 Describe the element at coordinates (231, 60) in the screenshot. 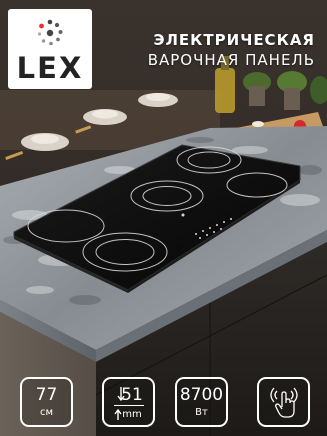

I see `title-line-2: ВАРОЧНАЯ ПАНЕЛЬ` at that location.